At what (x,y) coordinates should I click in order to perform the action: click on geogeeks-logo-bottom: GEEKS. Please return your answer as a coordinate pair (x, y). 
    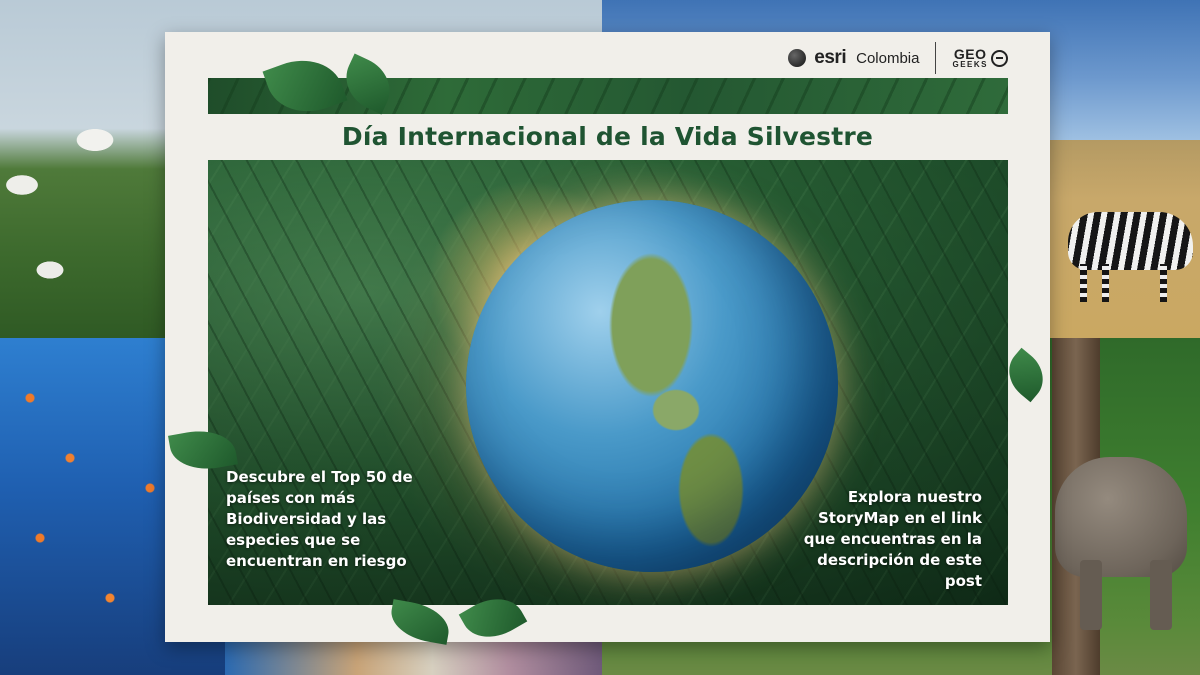
    Looking at the image, I should click on (970, 64).